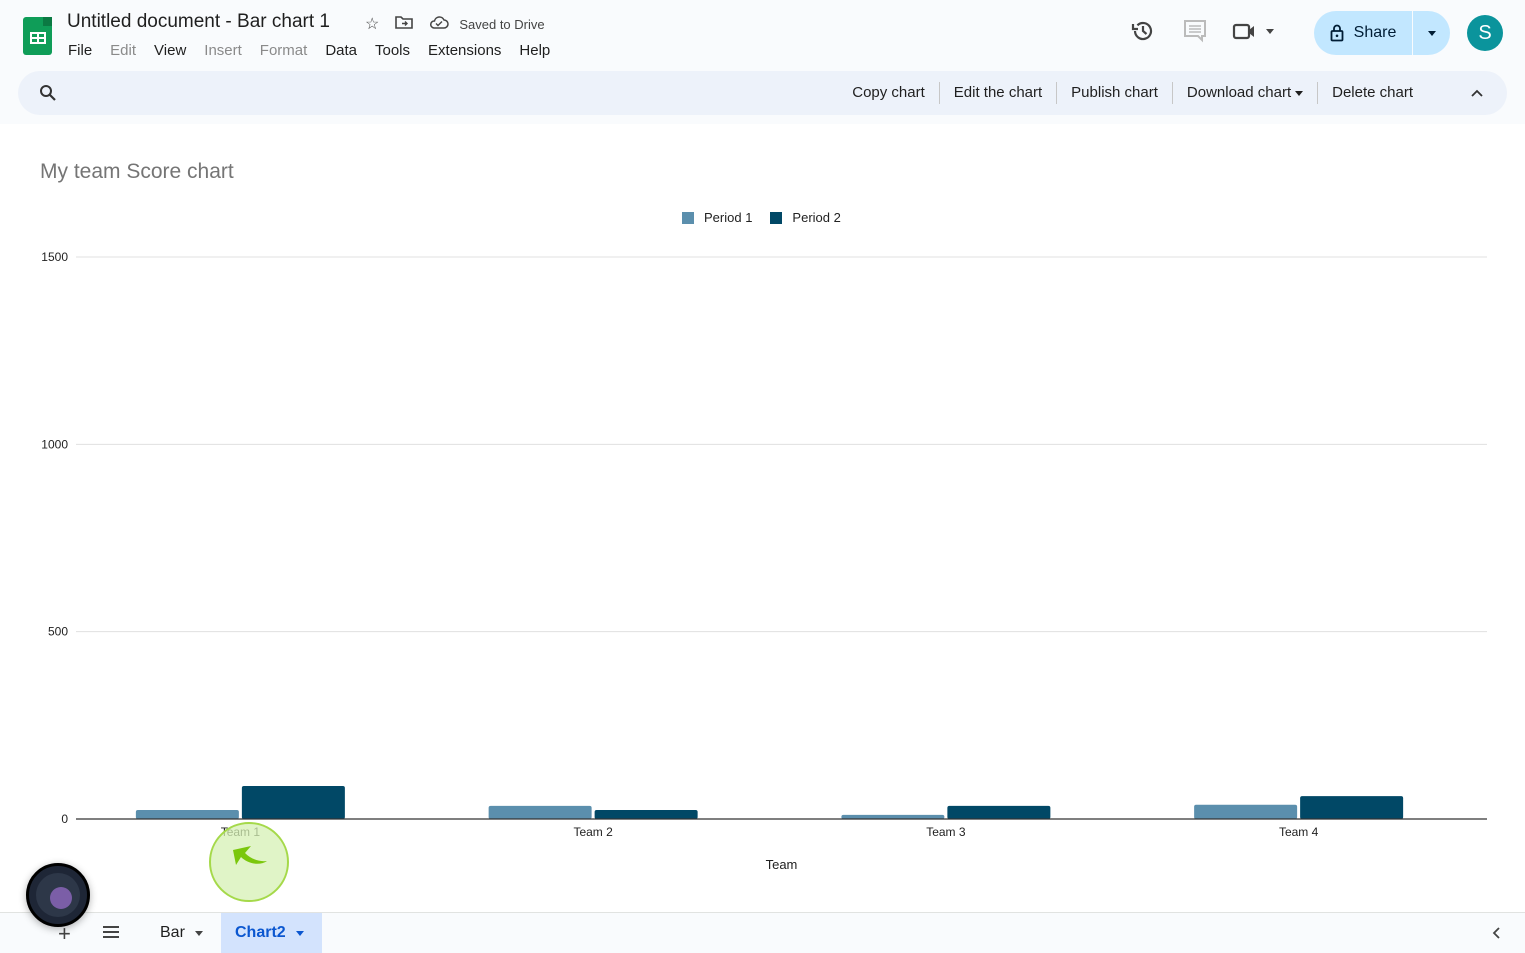  Describe the element at coordinates (1485, 33) in the screenshot. I see `avatar: S` at that location.